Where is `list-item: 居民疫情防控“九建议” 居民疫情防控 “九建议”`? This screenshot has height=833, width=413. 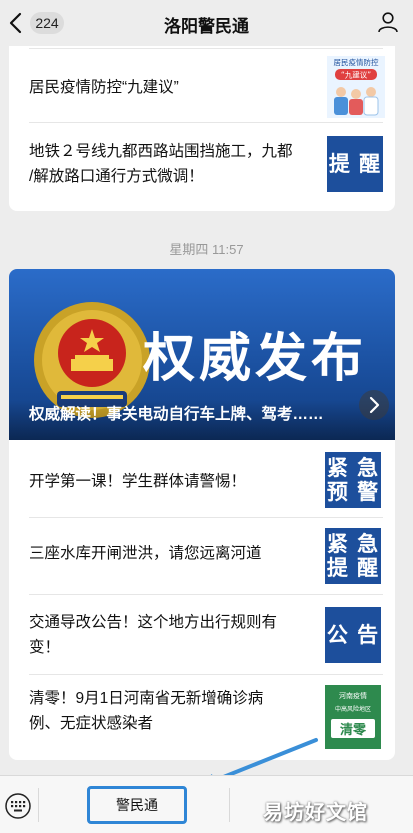
list-item: 居民疫情防控“九建议” 居民疫情防控 “九建议” is located at coordinates (202, 87).